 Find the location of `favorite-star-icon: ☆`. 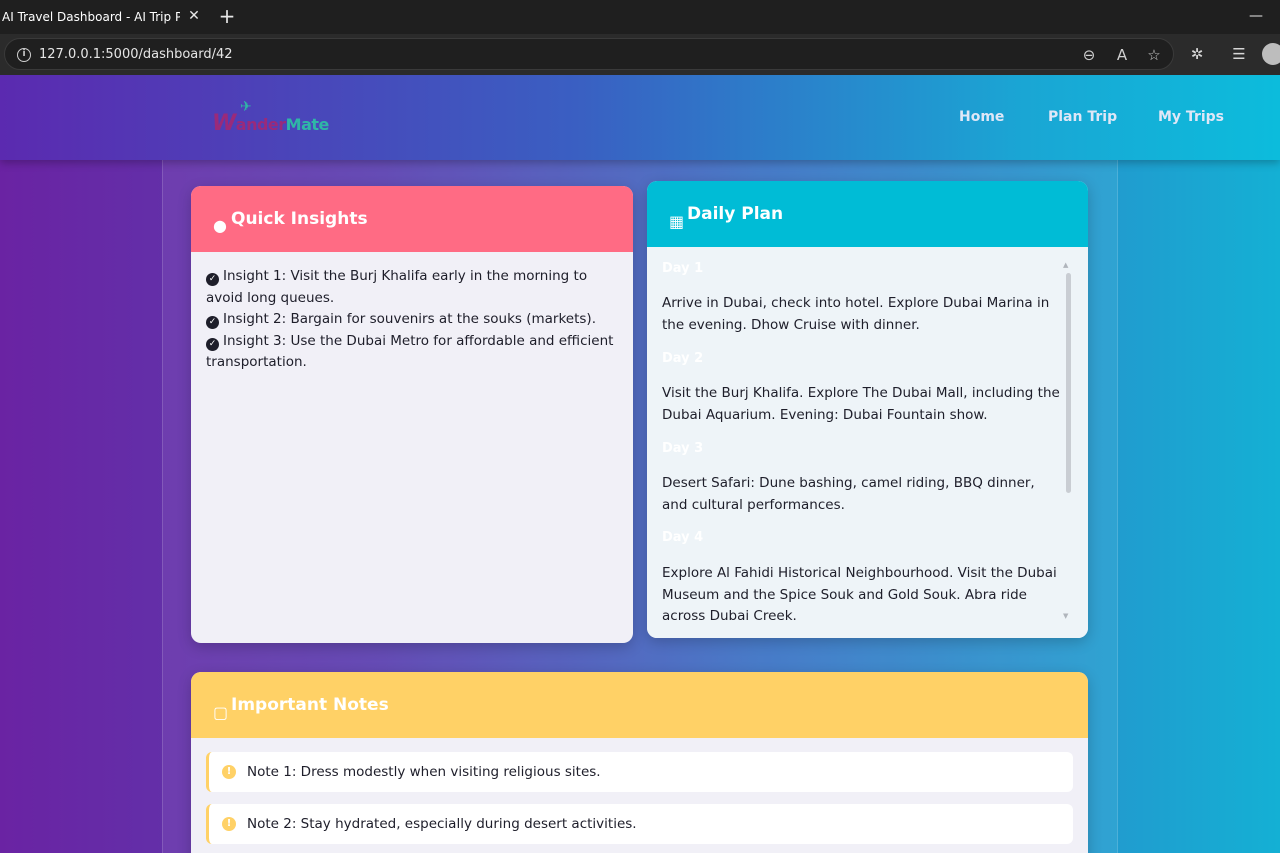

favorite-star-icon: ☆ is located at coordinates (1154, 55).